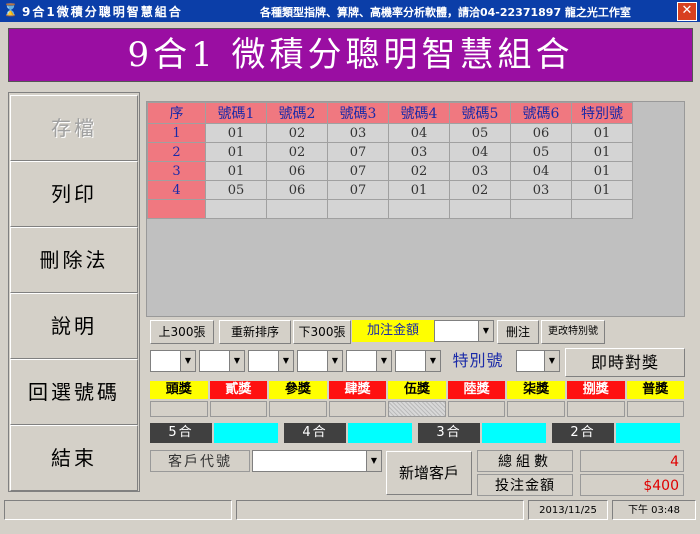 This screenshot has width=700, height=534. I want to click on table-header-row: 序 號碼1 號碼2 號碼3 號碼4 號碼5 號碼6 特別號, so click(390, 113).